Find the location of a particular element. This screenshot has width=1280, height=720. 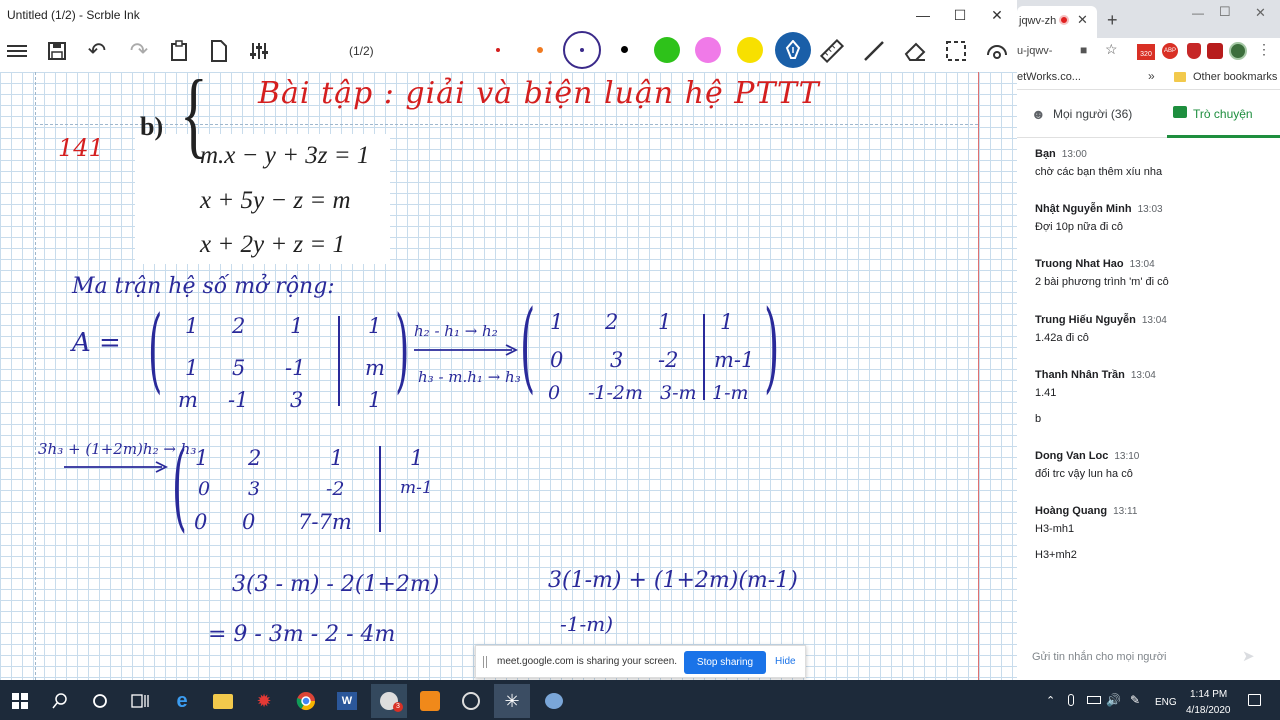

save-icon is located at coordinates (57, 51).